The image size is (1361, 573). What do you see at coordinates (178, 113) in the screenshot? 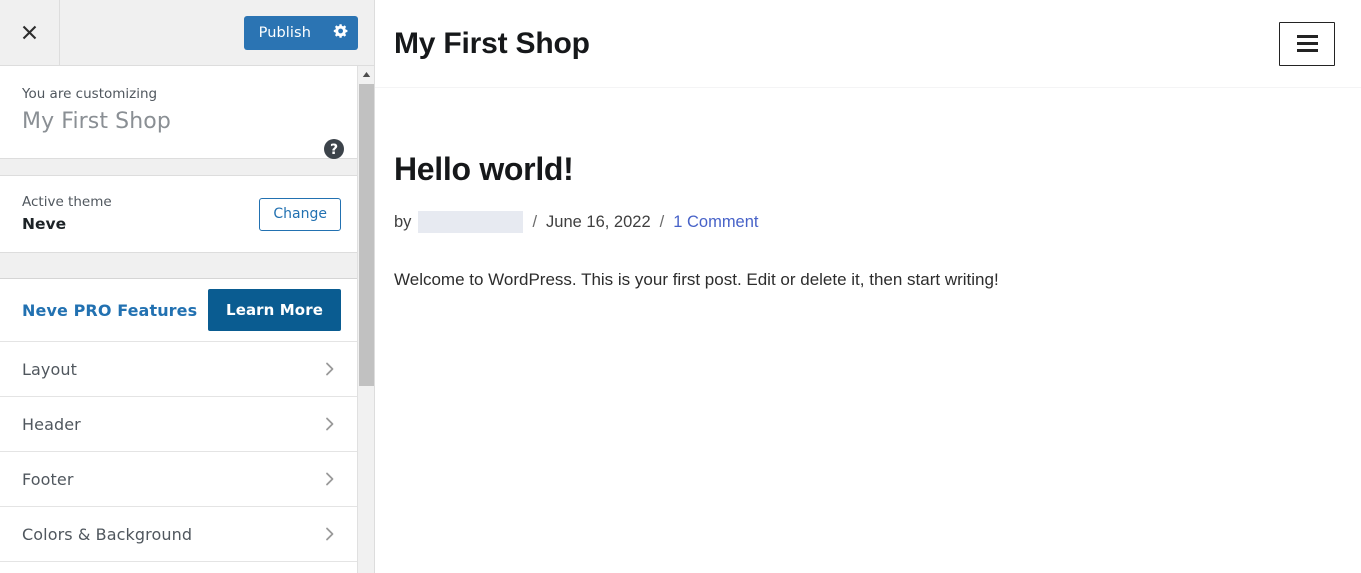
I see `customizing-info-section: You are customizing My First Shop ?` at bounding box center [178, 113].